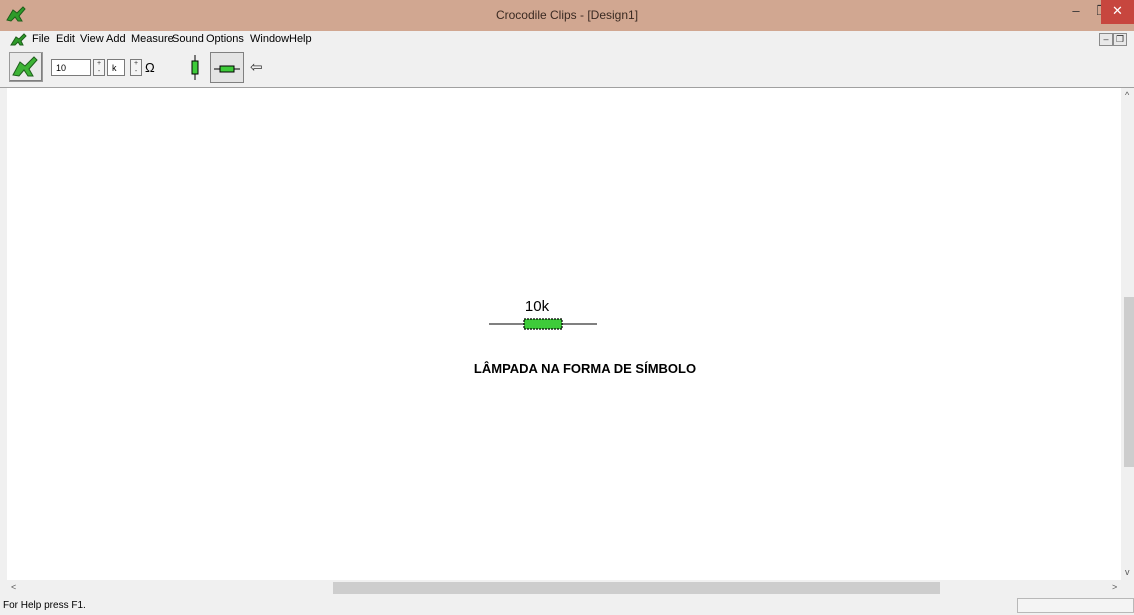 The image size is (1134, 615). What do you see at coordinates (1127, 95) in the screenshot?
I see `scroll-up-arrow-icon: ^` at bounding box center [1127, 95].